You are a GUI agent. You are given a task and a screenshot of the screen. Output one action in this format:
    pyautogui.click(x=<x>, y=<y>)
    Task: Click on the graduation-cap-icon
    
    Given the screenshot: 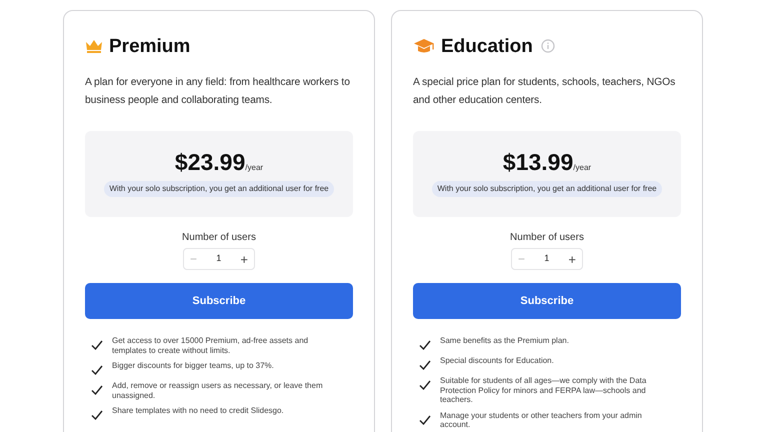 What is the action you would take?
    pyautogui.click(x=424, y=46)
    